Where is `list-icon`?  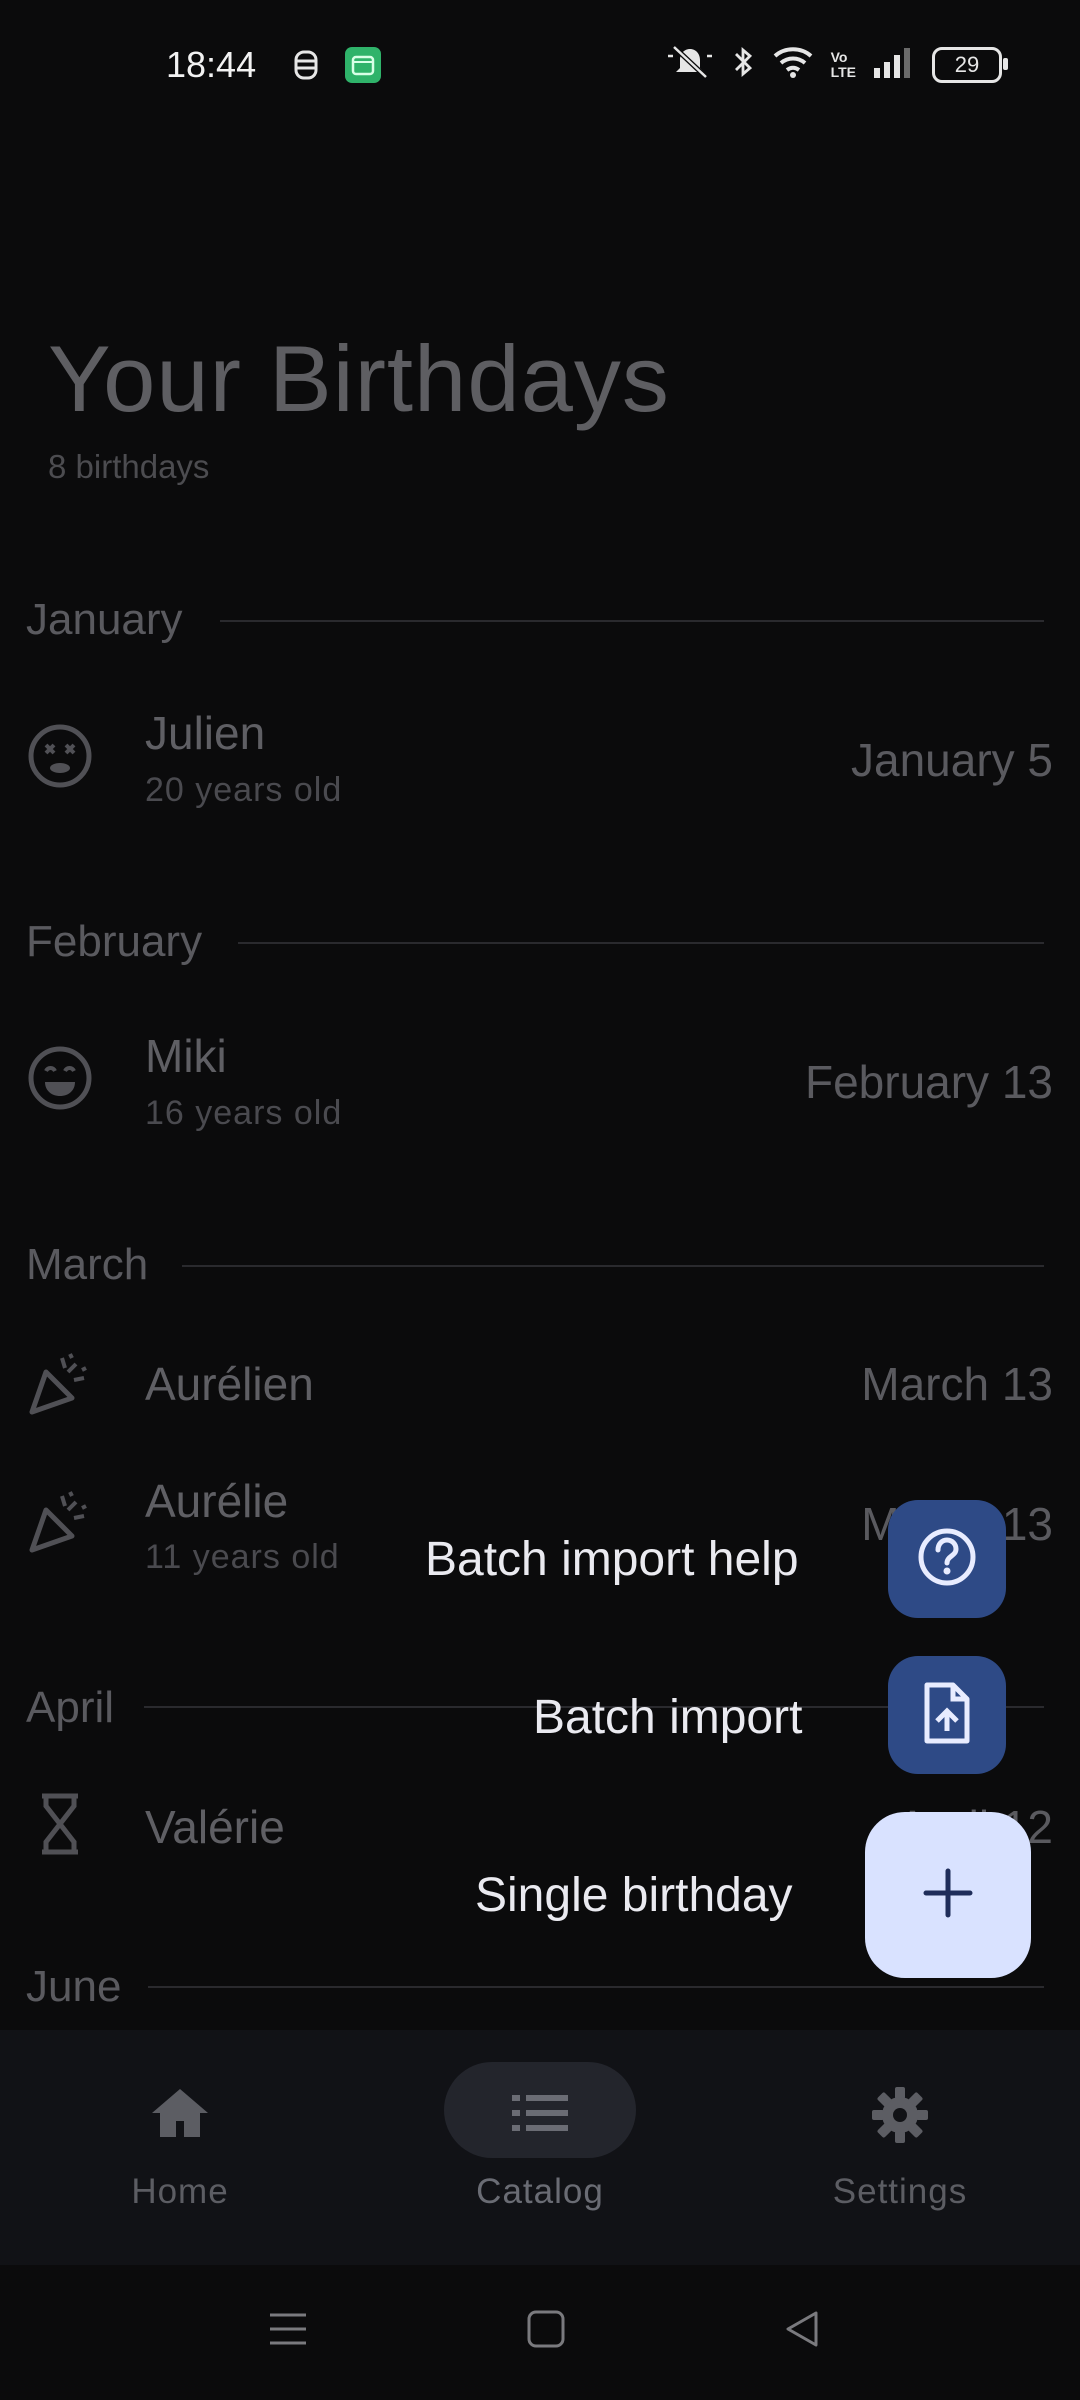 list-icon is located at coordinates (540, 2115).